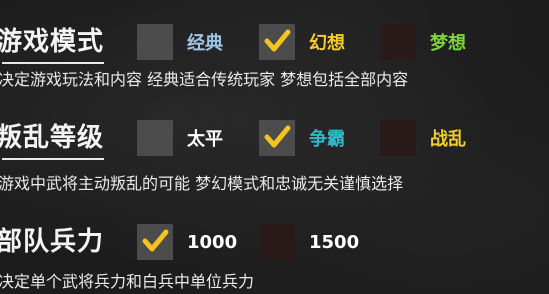  I want to click on chaos-checkbox, so click(398, 138).